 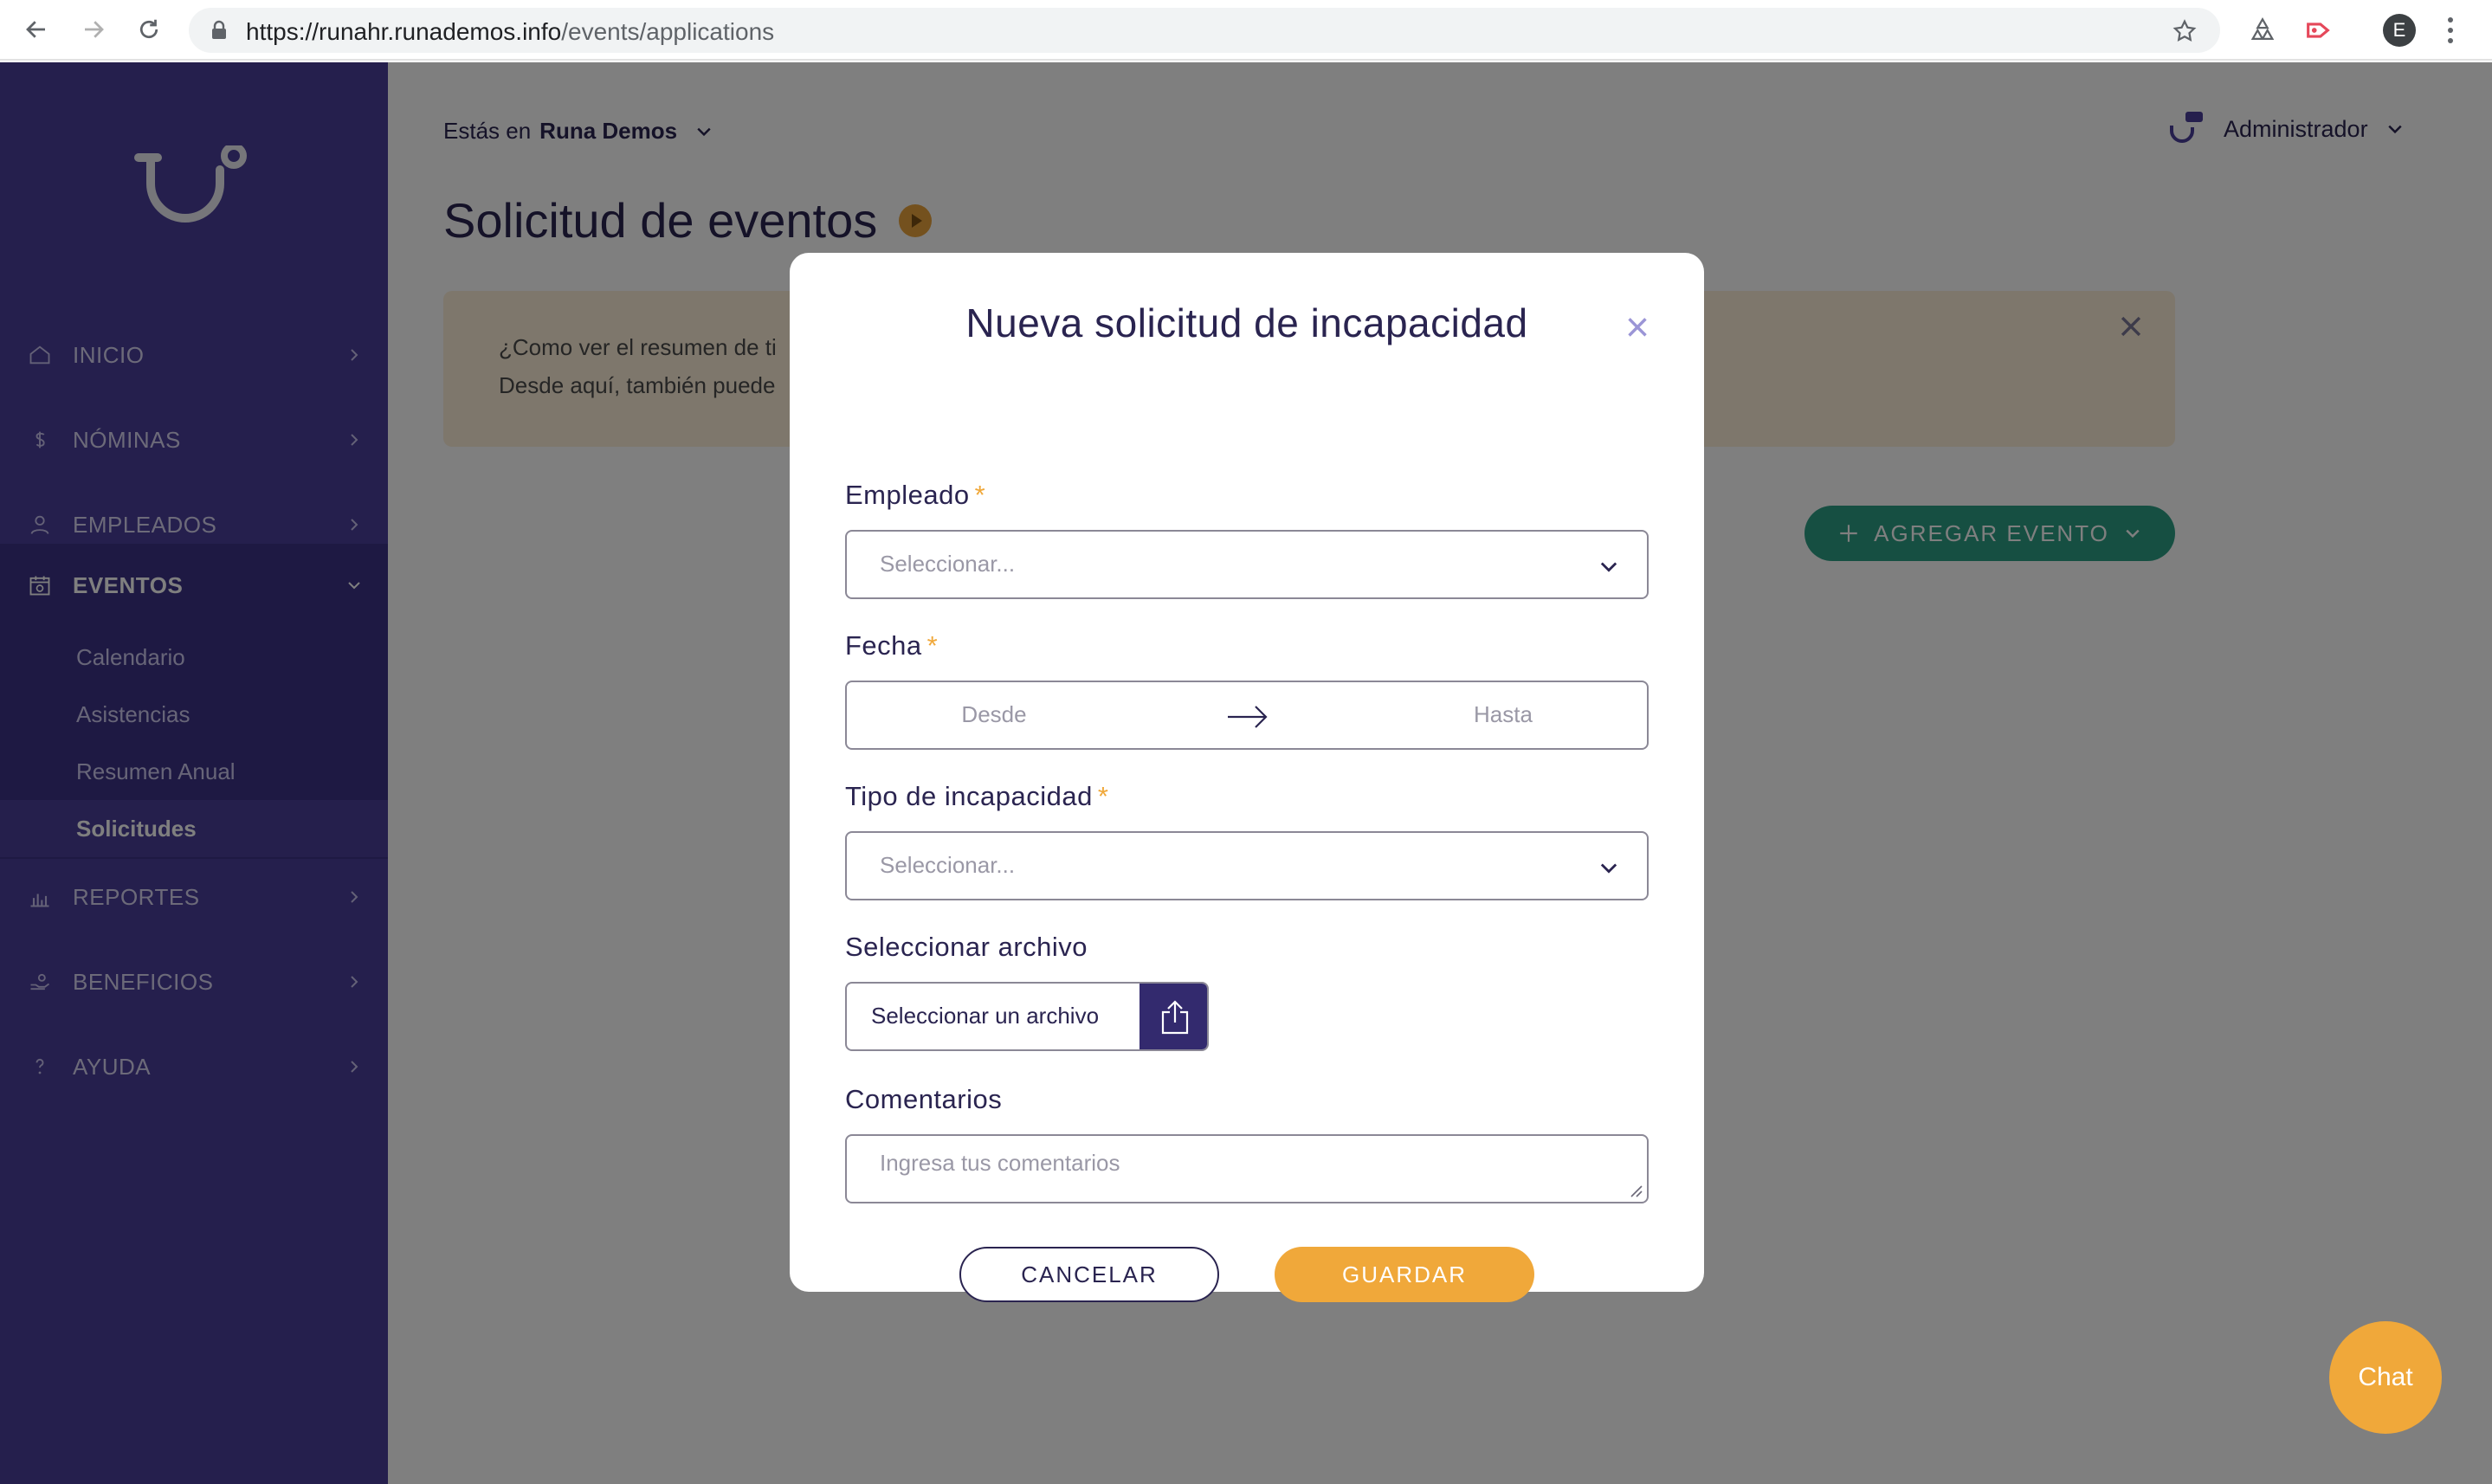 What do you see at coordinates (977, 796) in the screenshot?
I see `disability-type-label: Tipo de incapacidad *` at bounding box center [977, 796].